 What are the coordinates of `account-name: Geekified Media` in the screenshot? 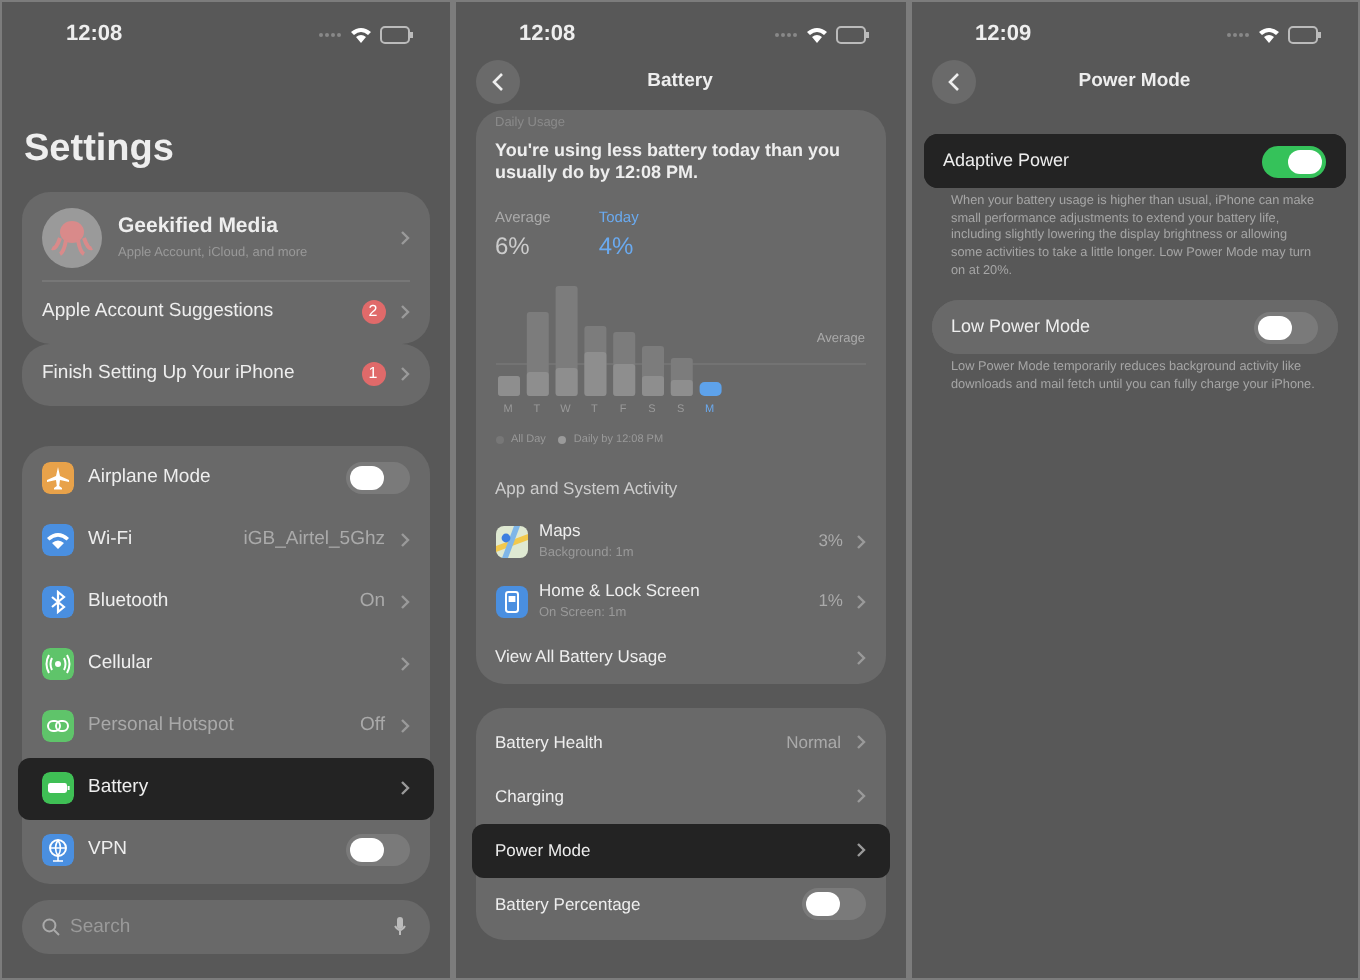 It's located at (199, 226).